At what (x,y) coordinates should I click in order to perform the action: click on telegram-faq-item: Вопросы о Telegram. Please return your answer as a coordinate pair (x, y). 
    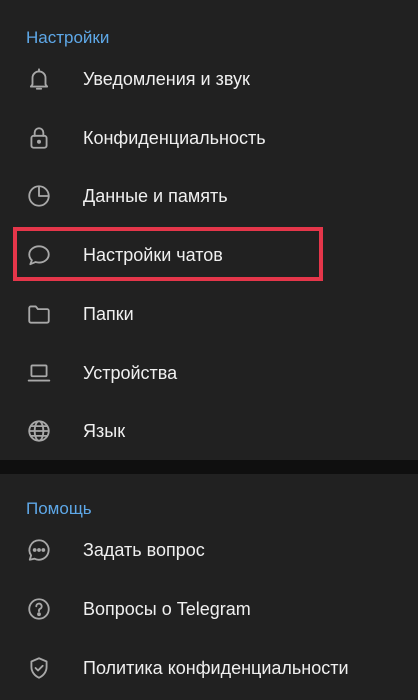
    Looking at the image, I should click on (209, 609).